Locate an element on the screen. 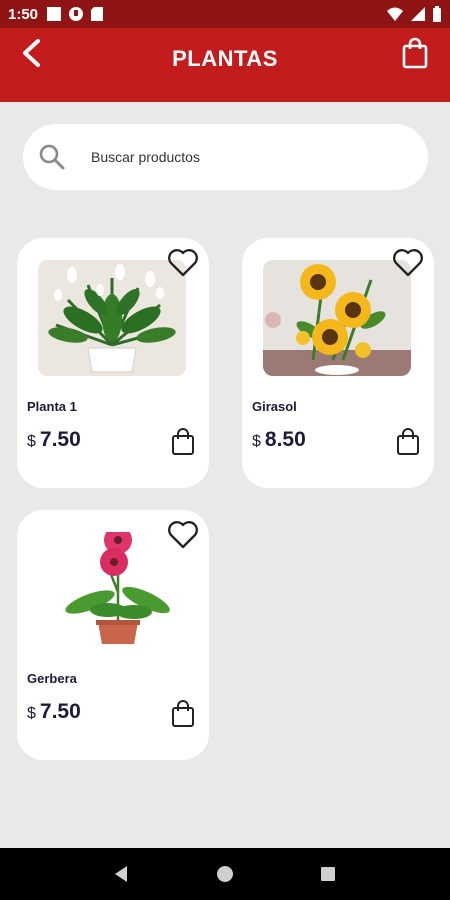  search-input: Buscar productos is located at coordinates (145, 157).